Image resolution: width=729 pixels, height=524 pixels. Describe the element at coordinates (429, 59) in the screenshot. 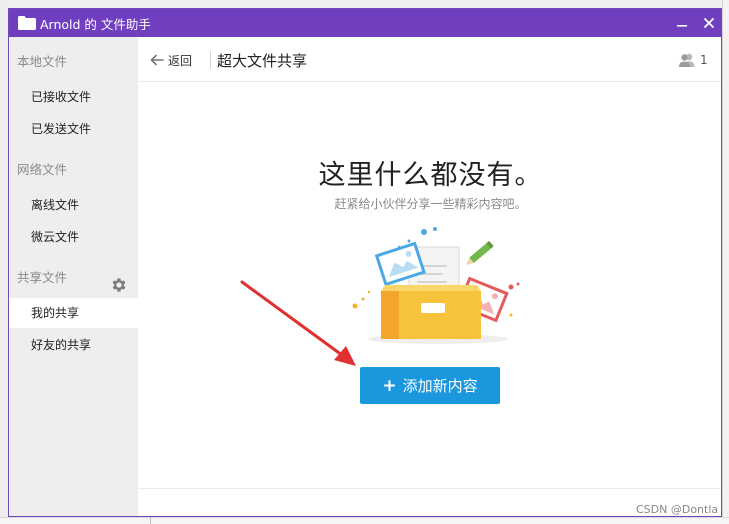

I see `top-bar: 返回 超大文件共享 1` at that location.